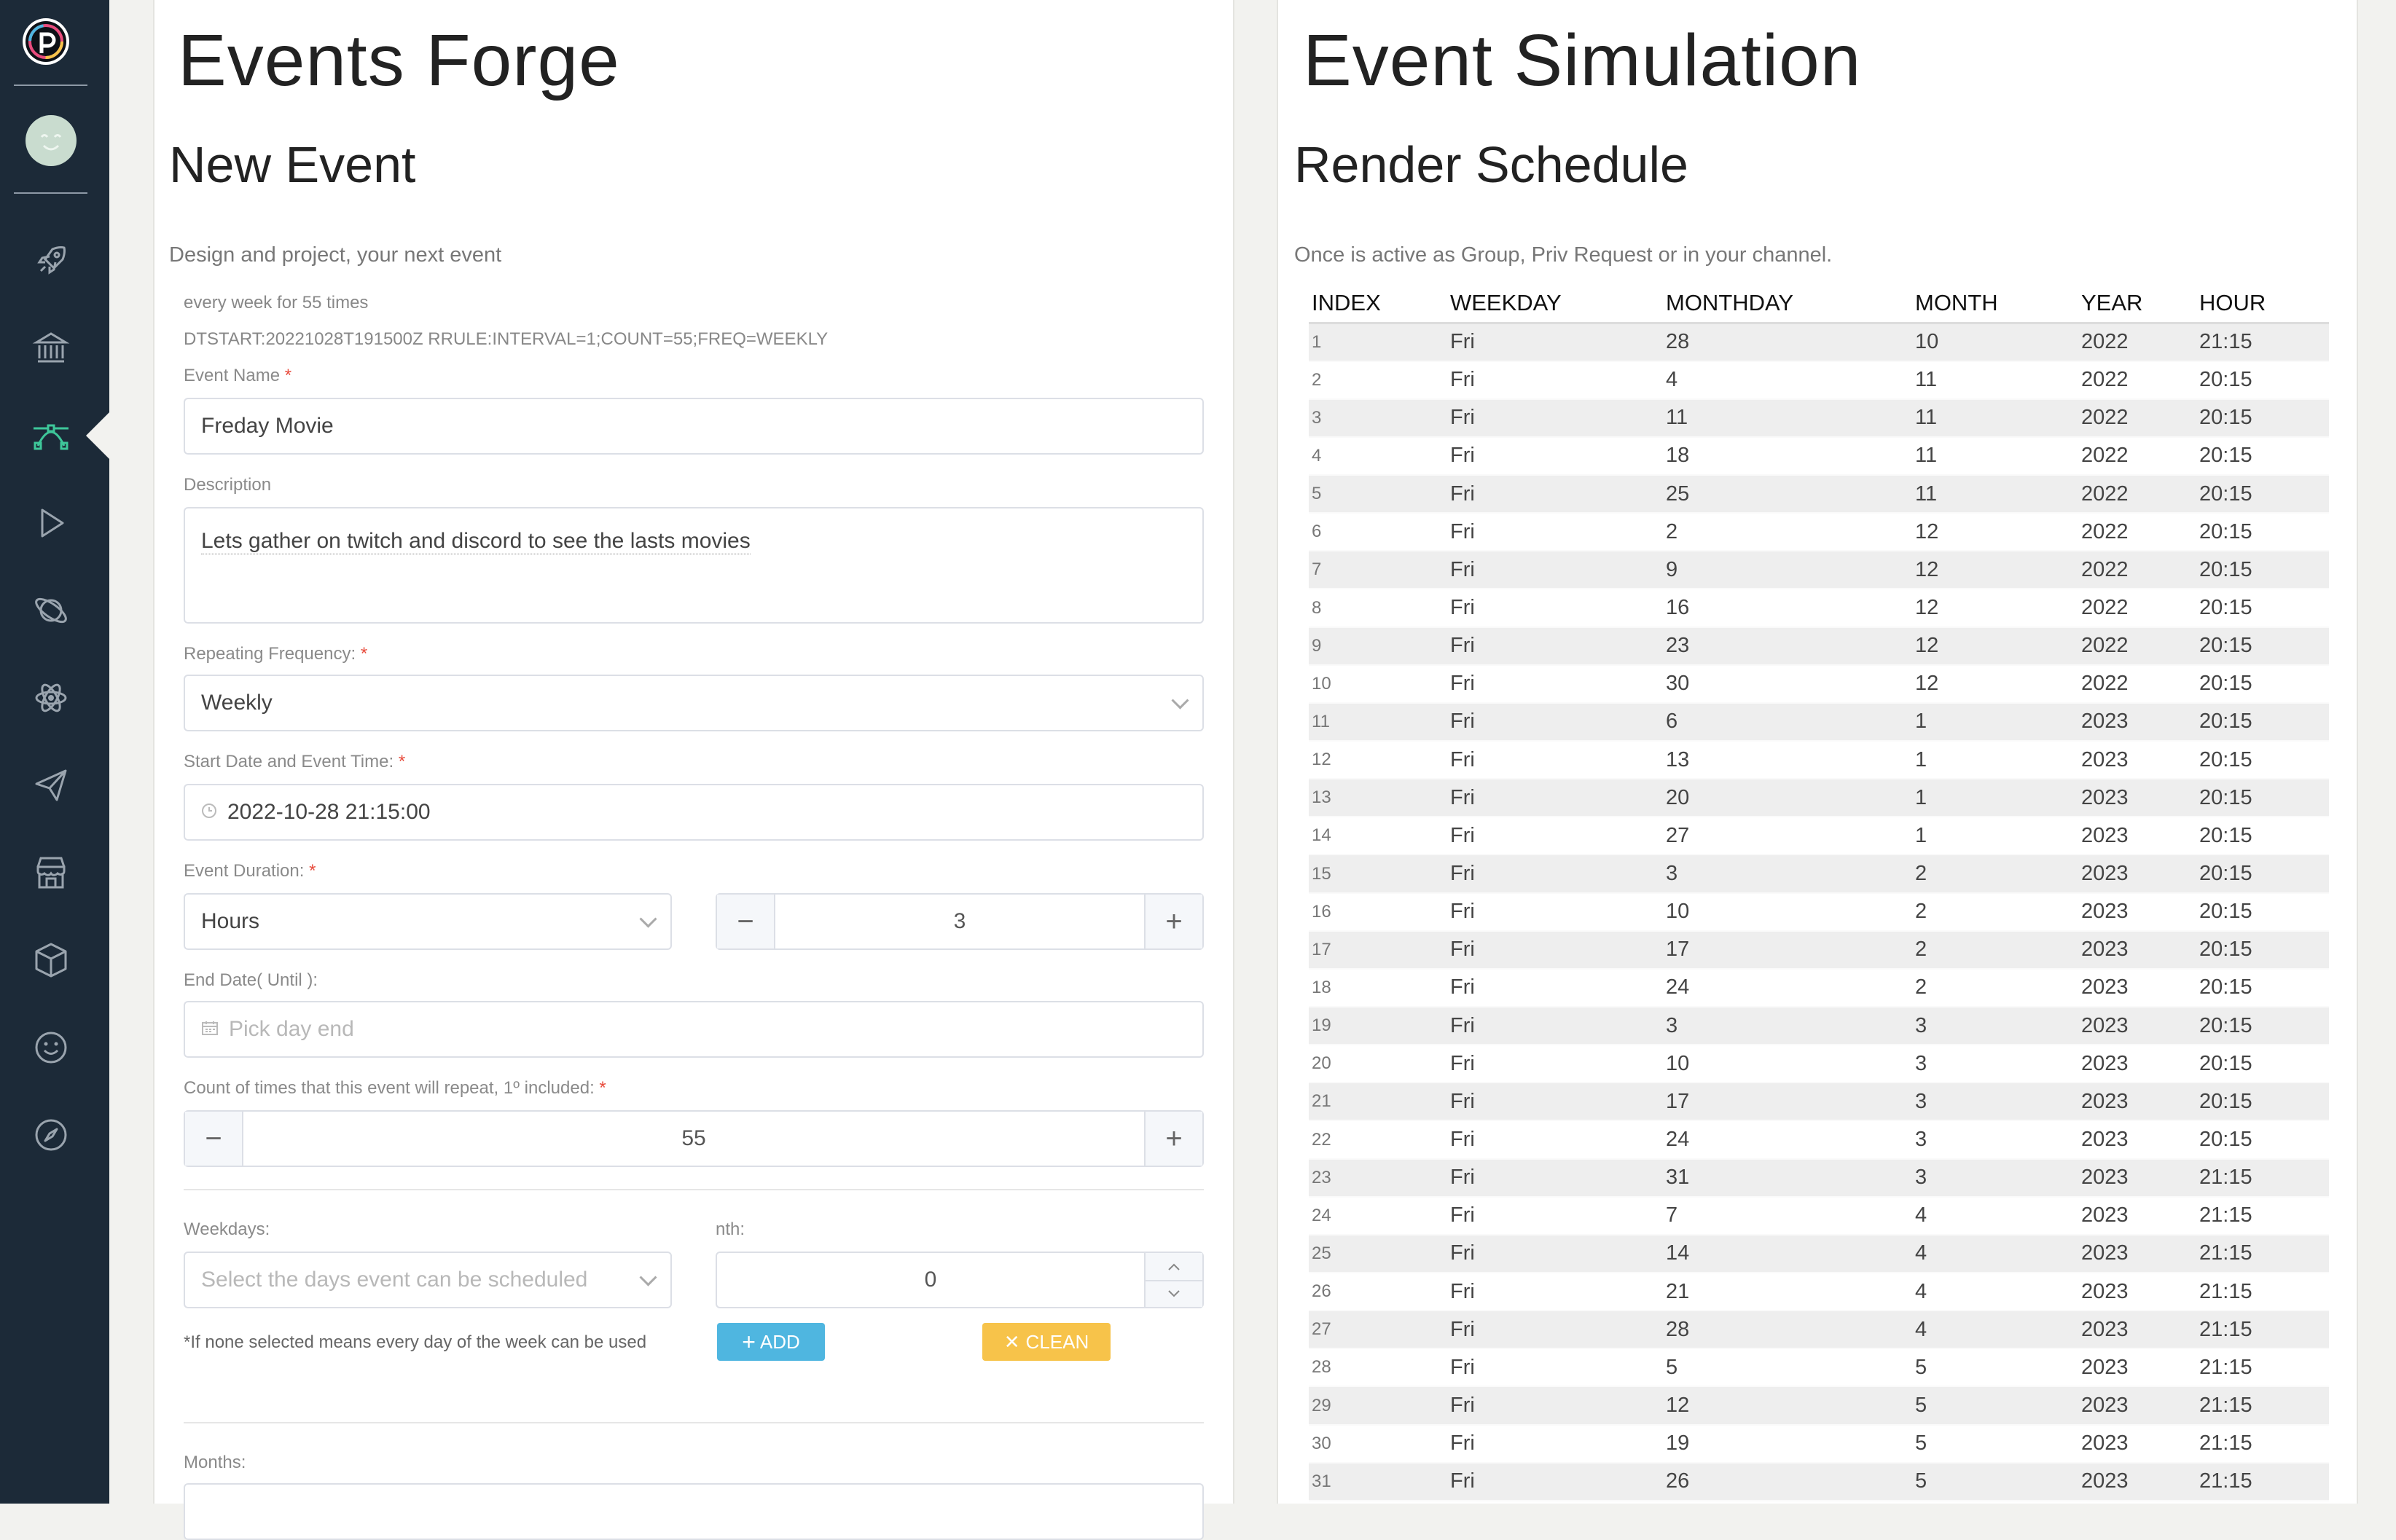  Describe the element at coordinates (694, 1511) in the screenshot. I see `months-select` at that location.